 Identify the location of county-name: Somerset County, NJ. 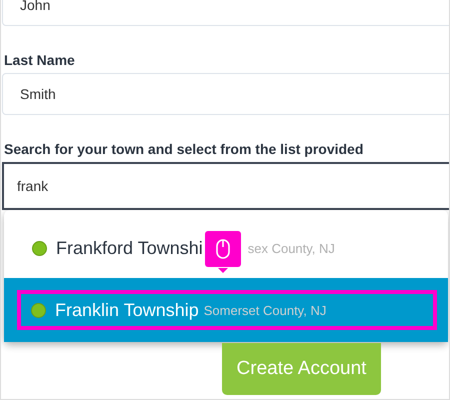
(265, 310).